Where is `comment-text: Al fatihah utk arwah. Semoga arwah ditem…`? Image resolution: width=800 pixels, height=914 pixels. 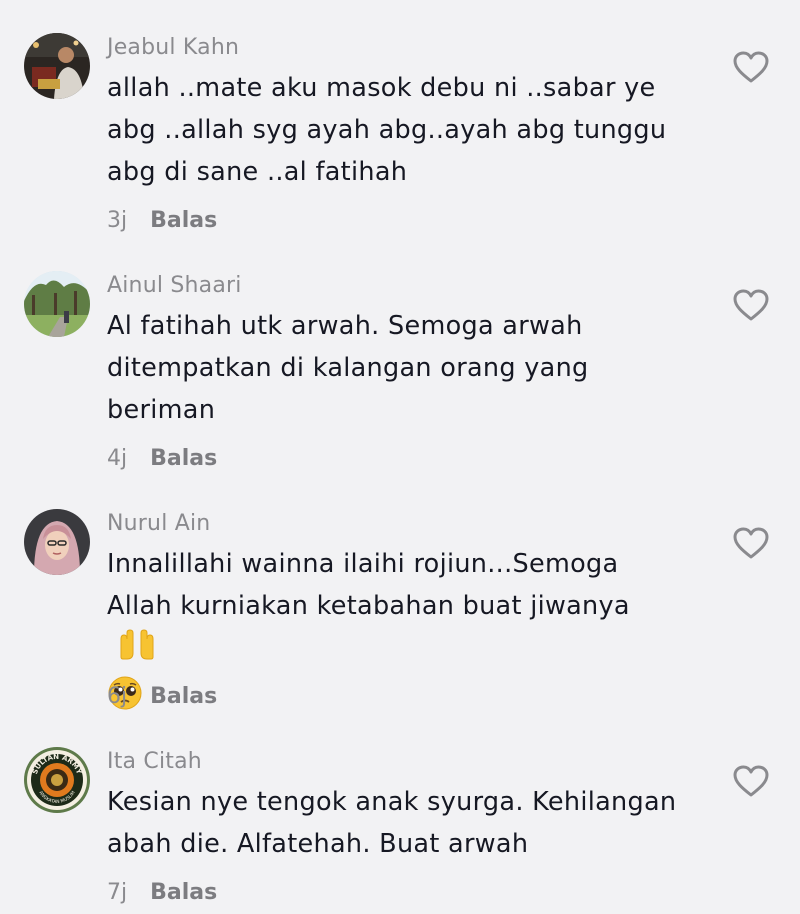
comment-text: Al fatihah utk arwah. Semoga arwah ditem… is located at coordinates (407, 368).